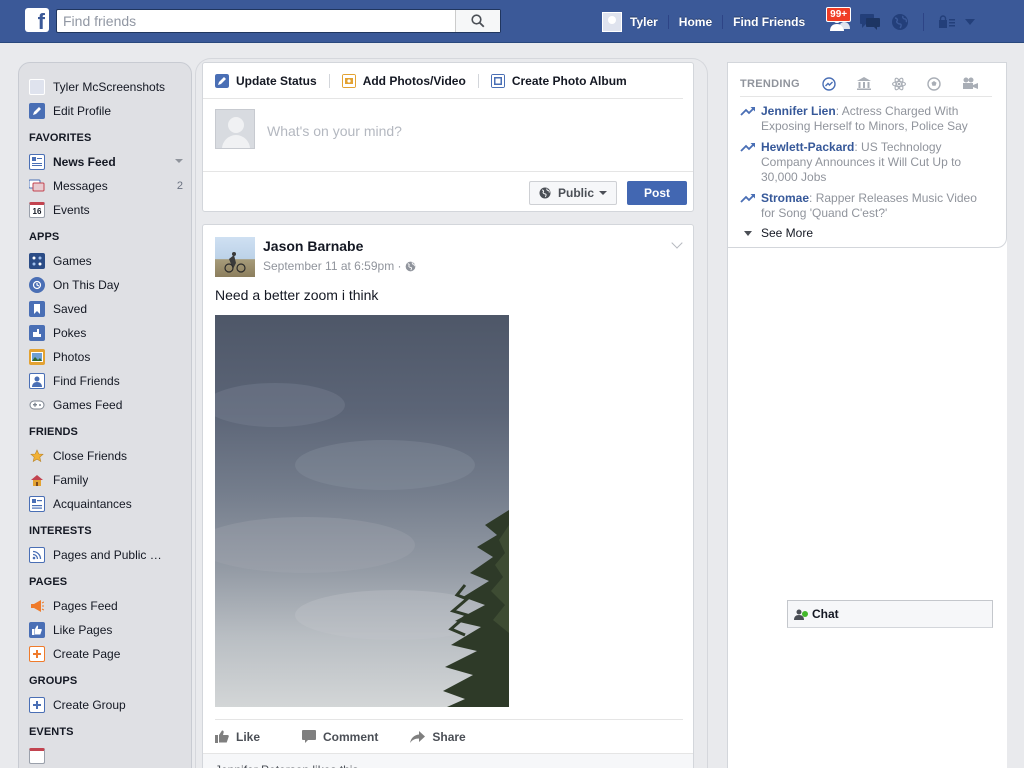  Describe the element at coordinates (870, 22) in the screenshot. I see `messages-jewel` at that location.